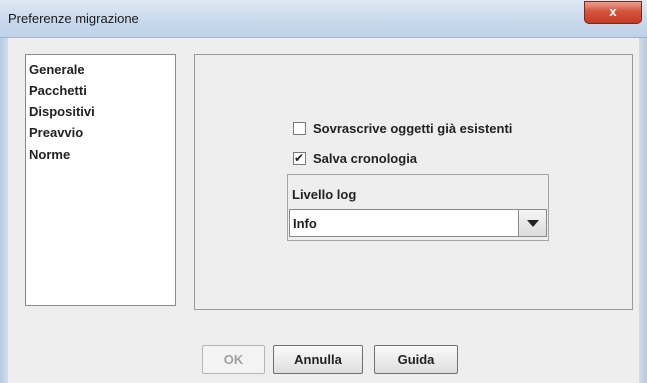  Describe the element at coordinates (233, 359) in the screenshot. I see `ok-button: OK` at that location.